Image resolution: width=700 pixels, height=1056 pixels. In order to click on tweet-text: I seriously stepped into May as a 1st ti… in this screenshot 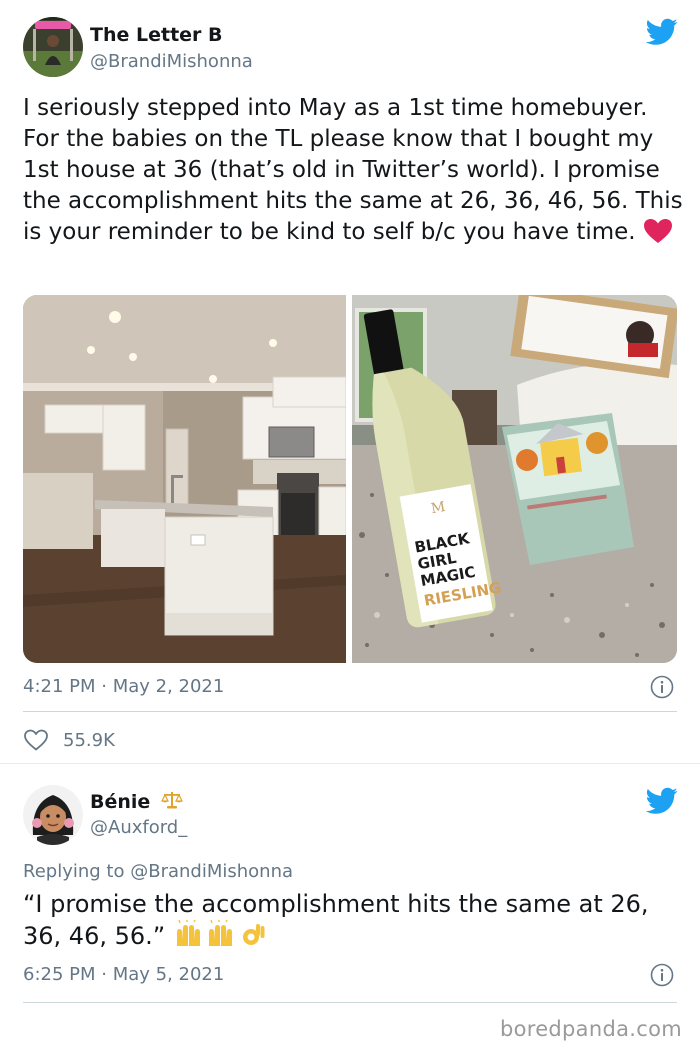, I will do `click(353, 170)`.